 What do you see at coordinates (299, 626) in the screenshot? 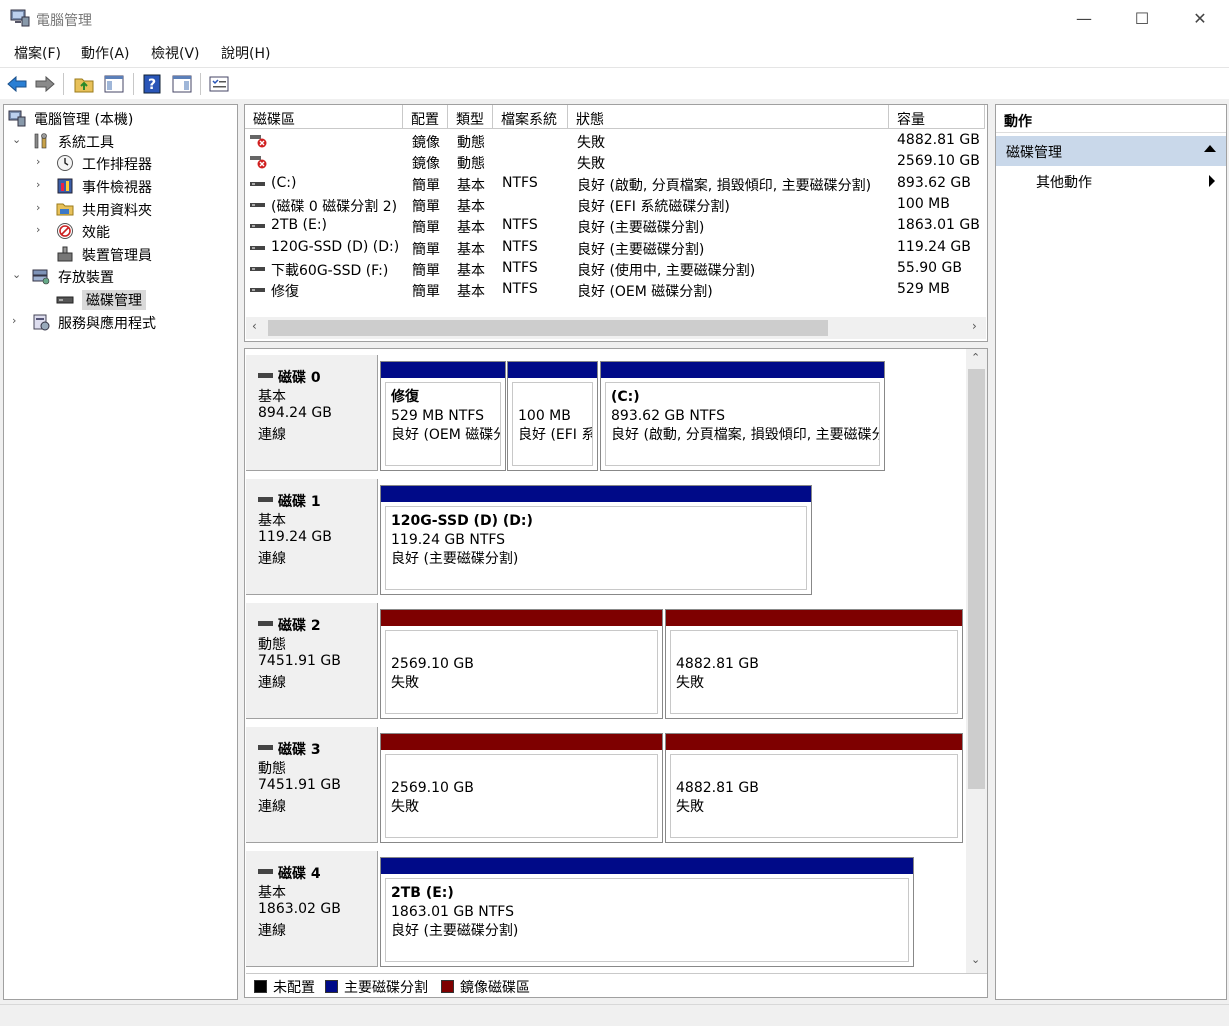
I see `disk-name-label: 磁碟 2` at bounding box center [299, 626].